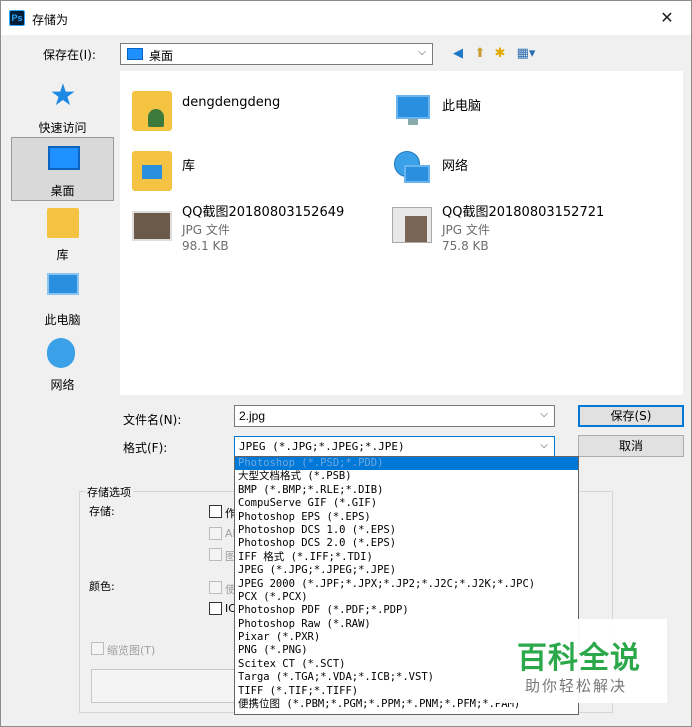  Describe the element at coordinates (406, 517) in the screenshot. I see `format-option: Photoshop EPS (*.EPS)` at that location.